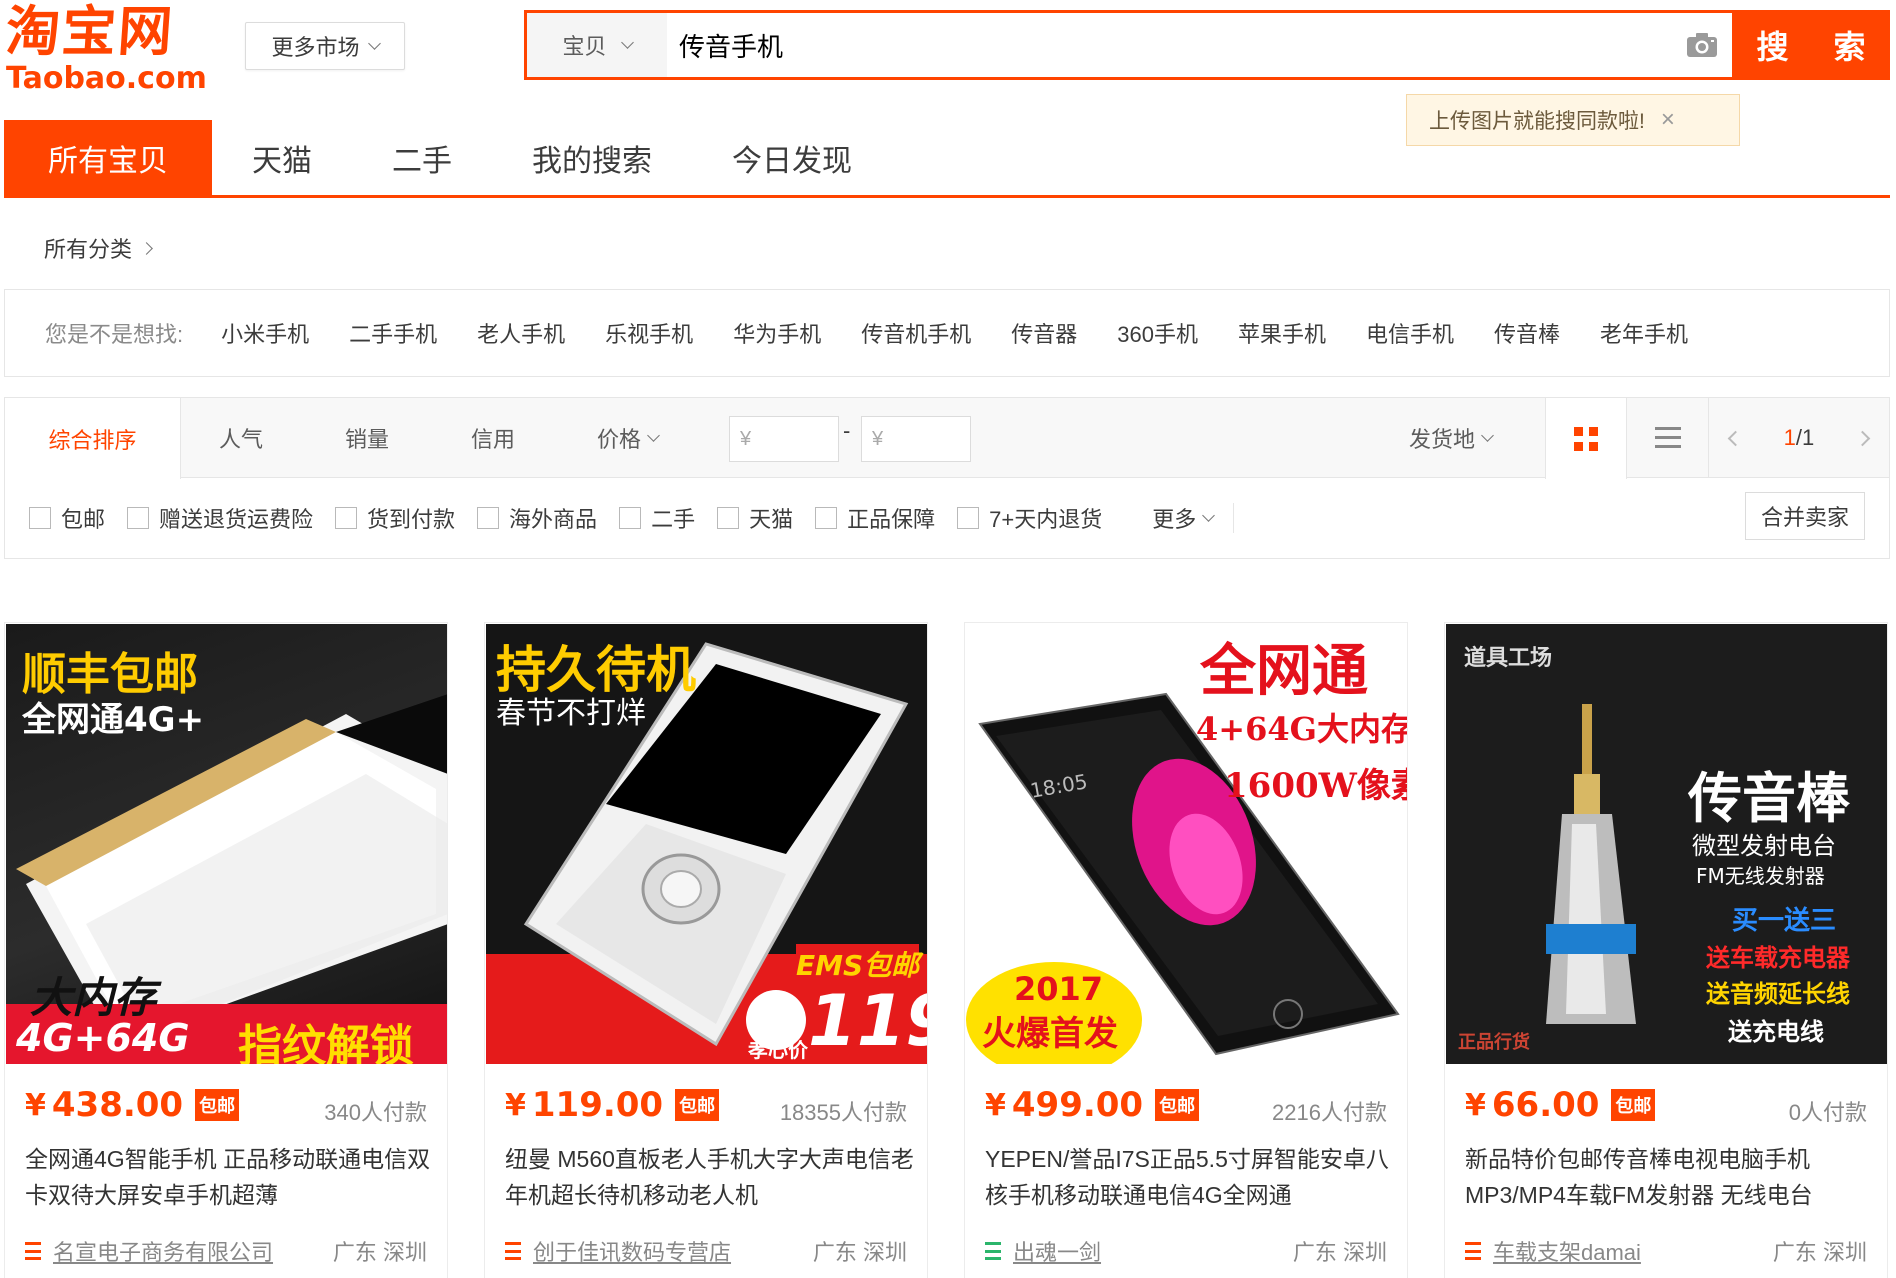  What do you see at coordinates (98, 248) in the screenshot?
I see `all-categories-link: 所有分类` at bounding box center [98, 248].